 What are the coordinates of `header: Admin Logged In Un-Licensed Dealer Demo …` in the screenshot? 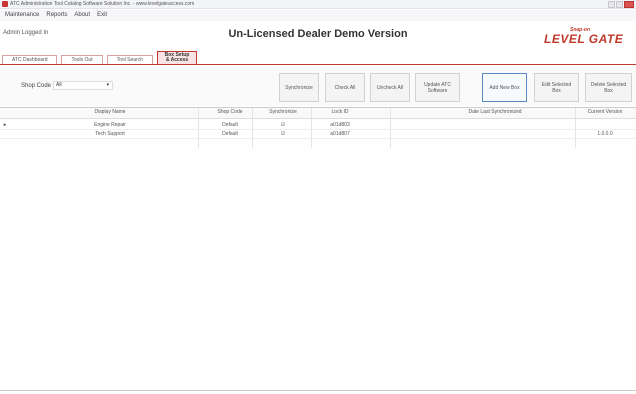 It's located at (318, 35).